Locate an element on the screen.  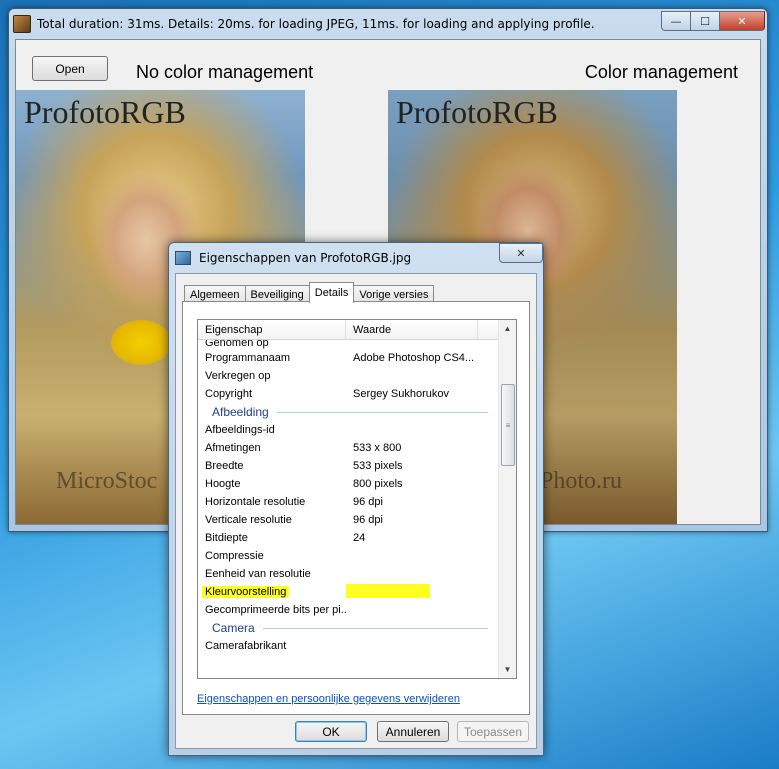
close-icon: ✕ is located at coordinates (742, 21).